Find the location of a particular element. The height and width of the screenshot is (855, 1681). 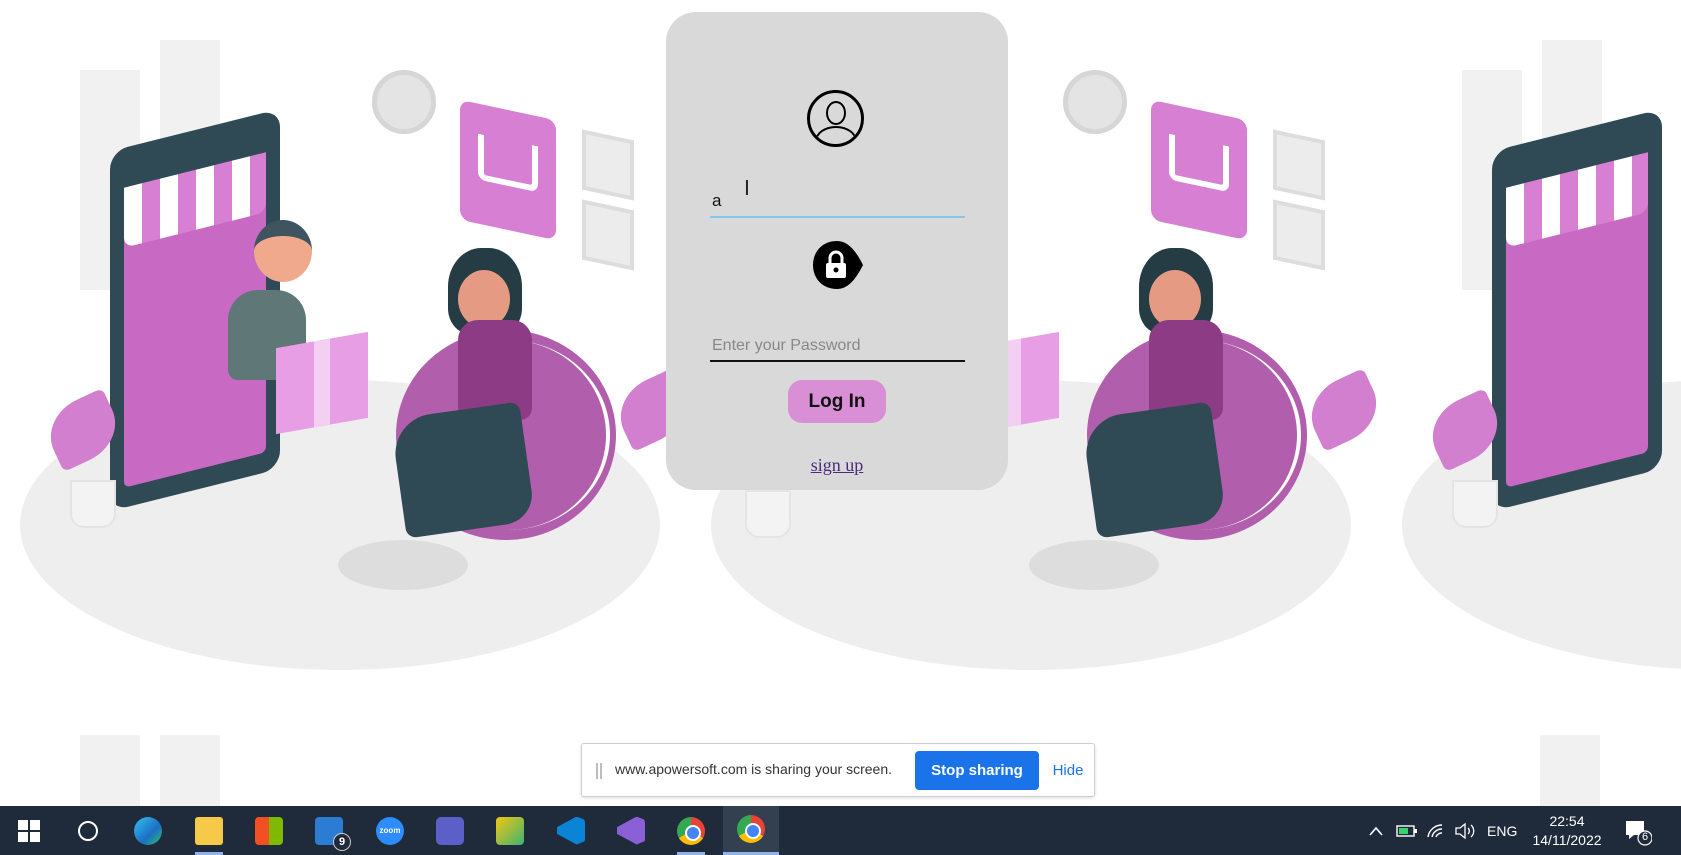

language-label: ENG is located at coordinates (1502, 830).